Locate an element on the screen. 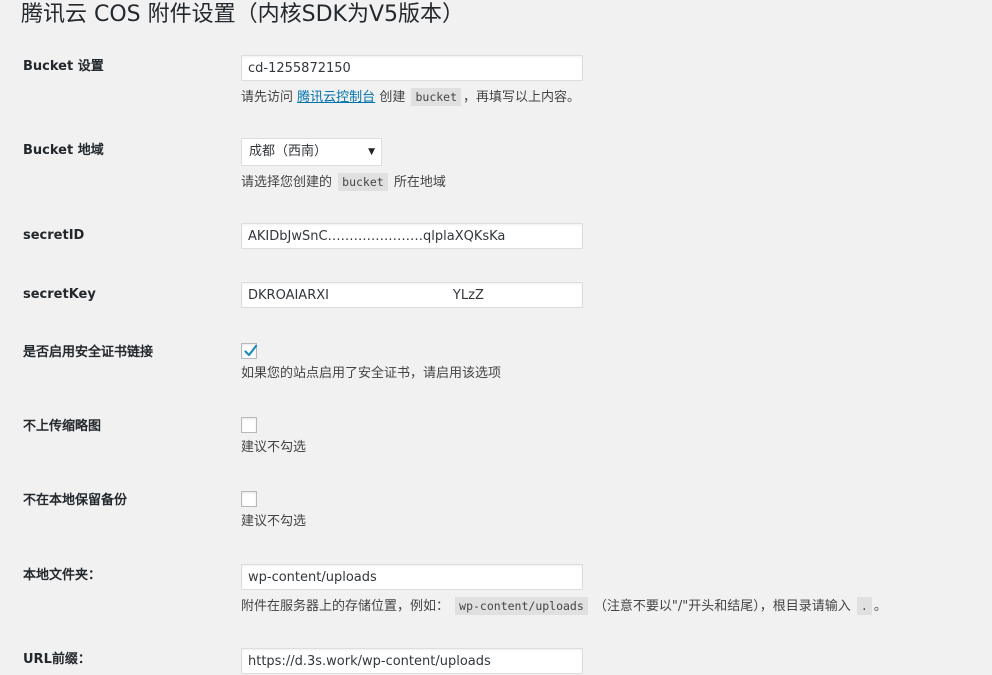 The width and height of the screenshot is (992, 675). local-folder-desc-middle: （注意不要以"/"开头和结尾），根目录请输入 is located at coordinates (722, 606).